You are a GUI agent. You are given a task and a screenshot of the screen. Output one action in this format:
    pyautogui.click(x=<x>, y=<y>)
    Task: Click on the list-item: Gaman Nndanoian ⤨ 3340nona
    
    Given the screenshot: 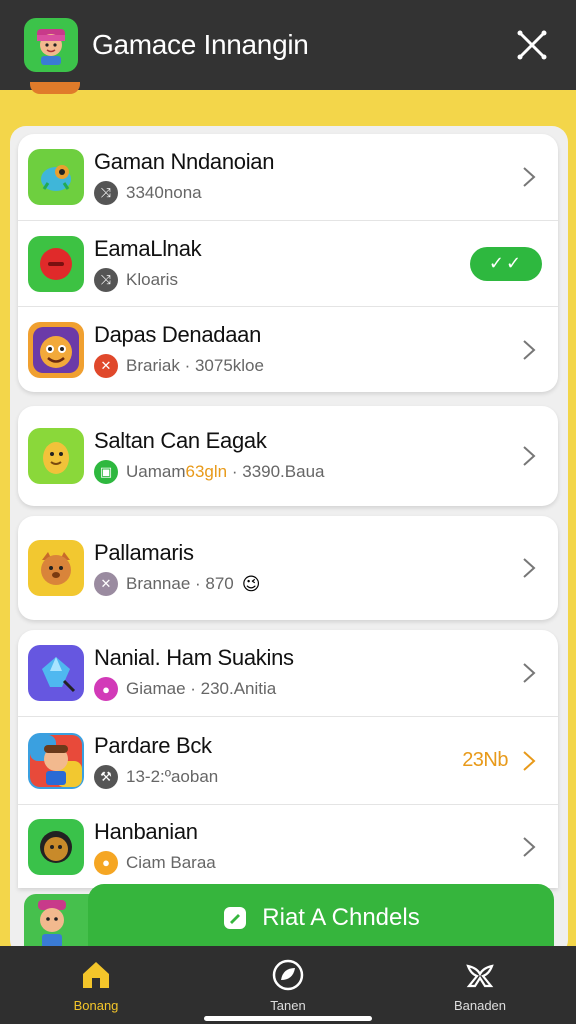 What is the action you would take?
    pyautogui.click(x=288, y=177)
    